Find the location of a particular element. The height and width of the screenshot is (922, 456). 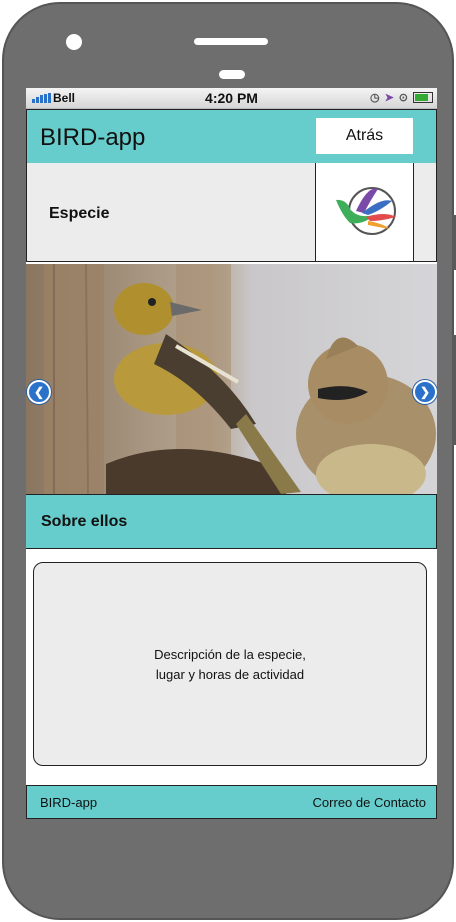

app-footer: BIRD-app Correo de Contacto is located at coordinates (231, 802).